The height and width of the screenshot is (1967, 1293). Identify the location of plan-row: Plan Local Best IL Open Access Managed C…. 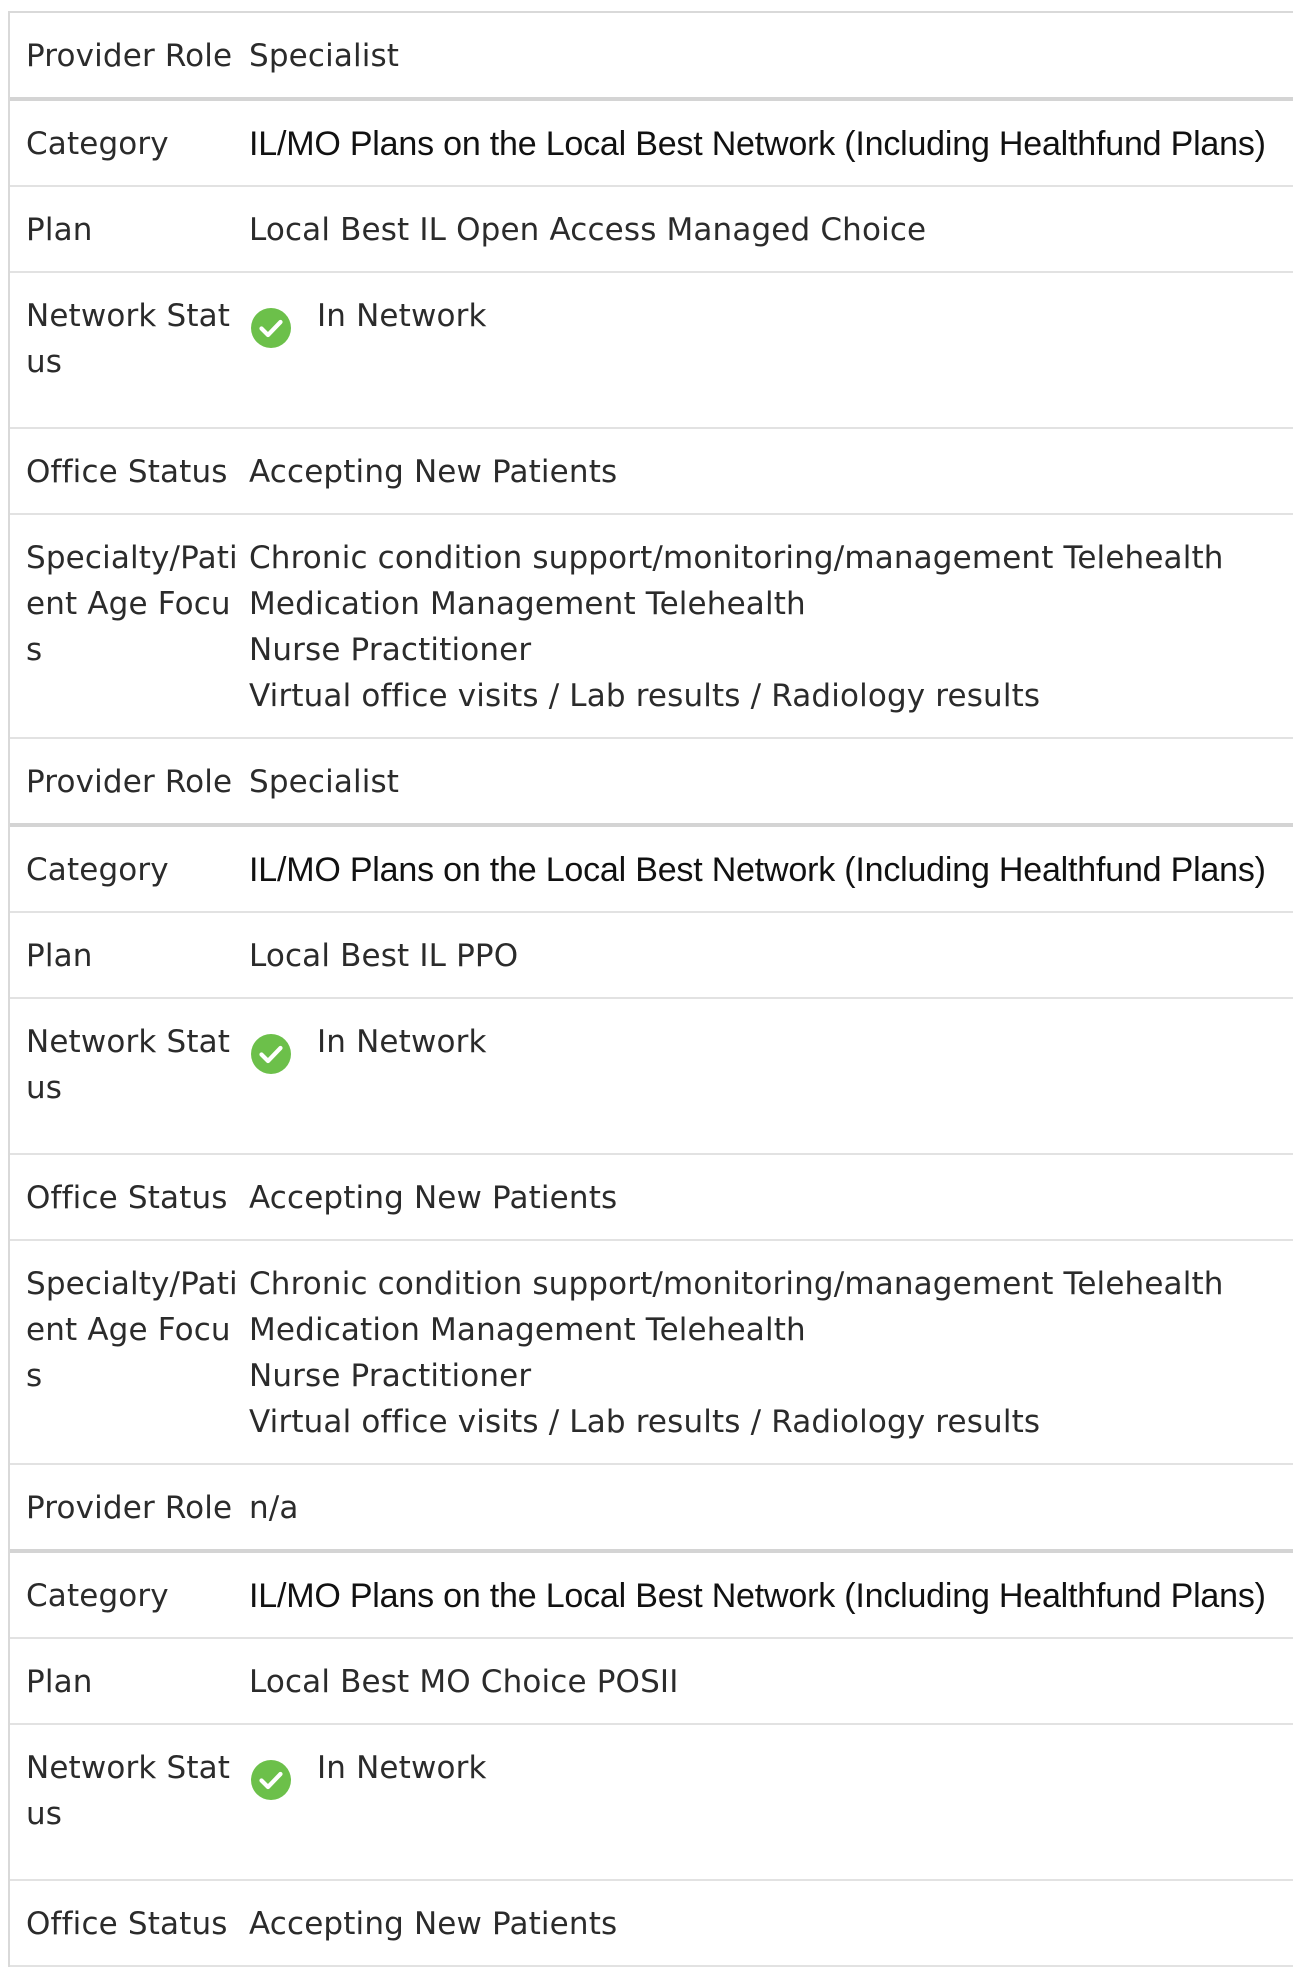
(651, 230).